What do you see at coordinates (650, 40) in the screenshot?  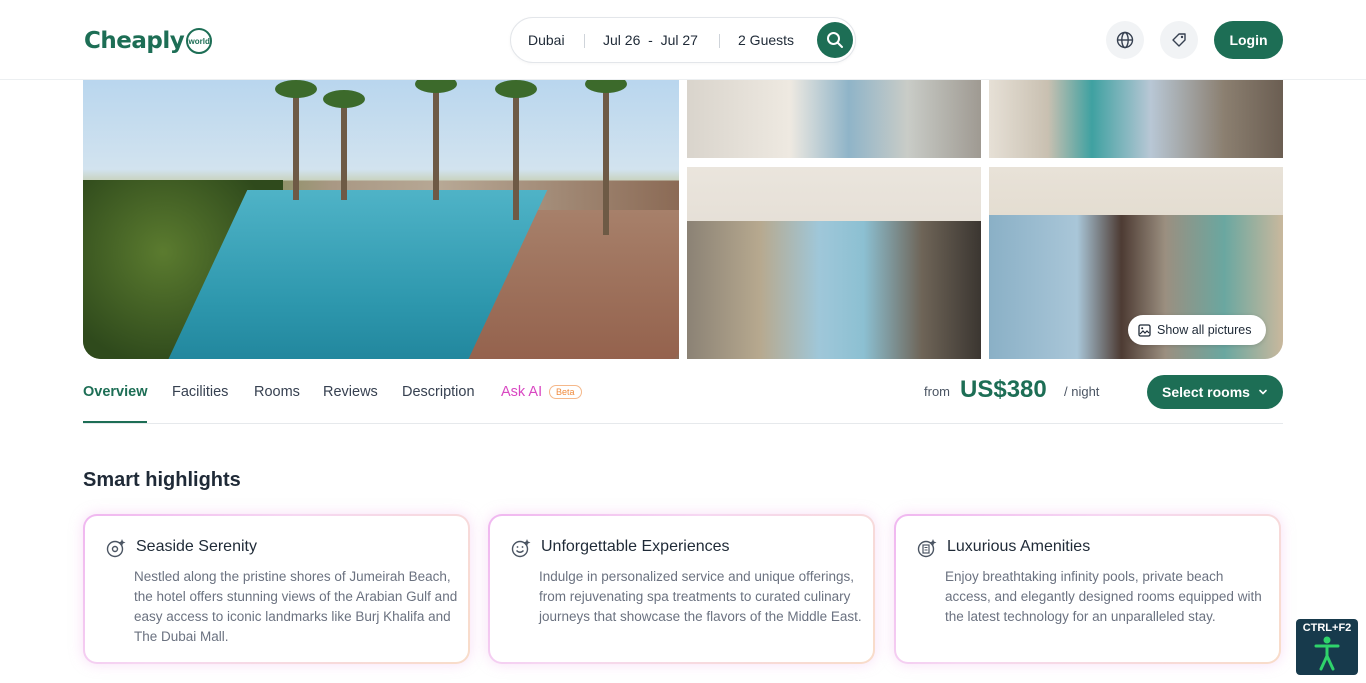 I see `search-dates: Jul 26 - Jul 27` at bounding box center [650, 40].